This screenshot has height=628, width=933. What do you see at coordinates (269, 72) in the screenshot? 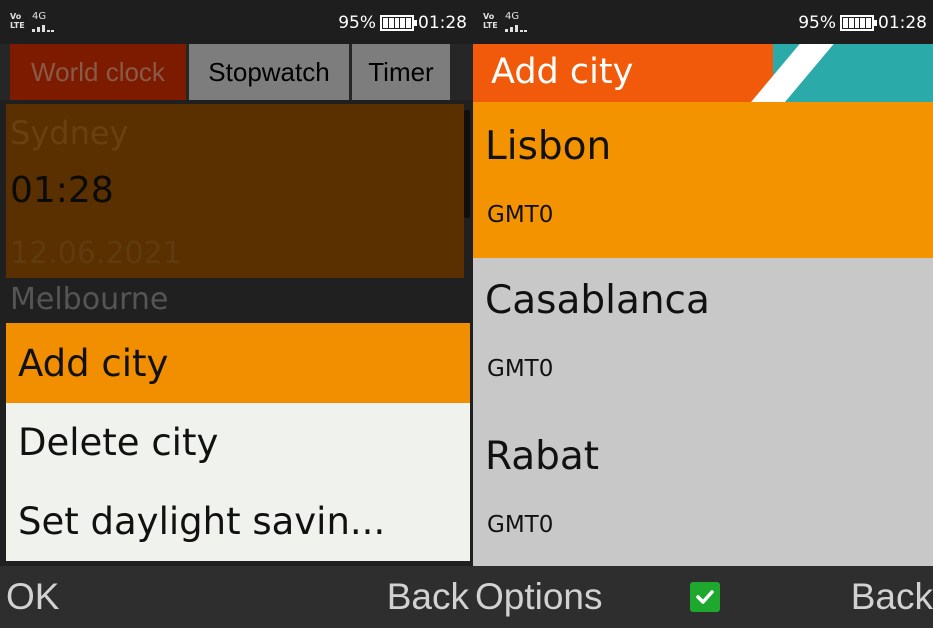
I see `tab-stopwatch: Stopwatch` at bounding box center [269, 72].